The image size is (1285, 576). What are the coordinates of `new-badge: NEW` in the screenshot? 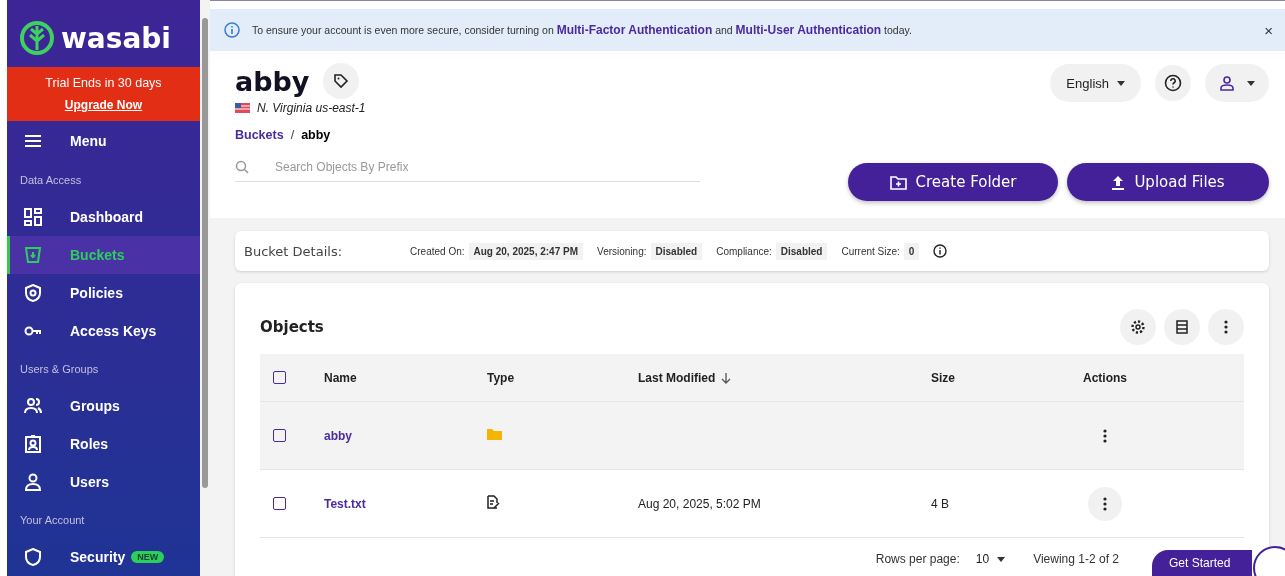 It's located at (148, 557).